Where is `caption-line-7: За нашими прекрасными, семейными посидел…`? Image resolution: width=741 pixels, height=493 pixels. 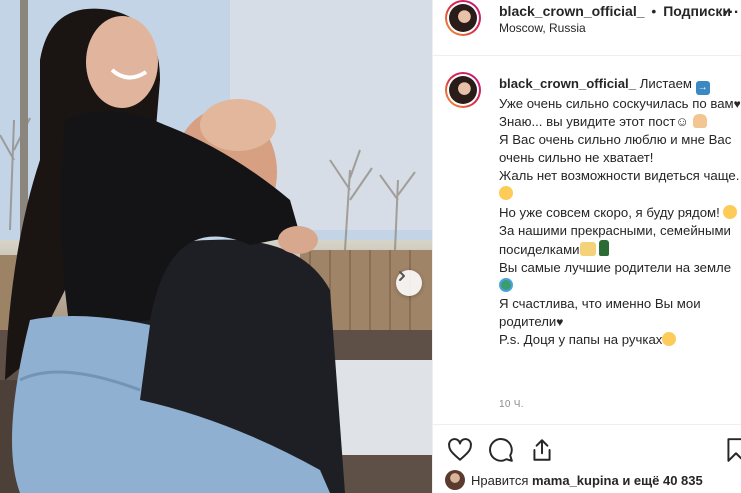
caption-line-7: За нашими прекрасными, семейными посидел… is located at coordinates (615, 239).